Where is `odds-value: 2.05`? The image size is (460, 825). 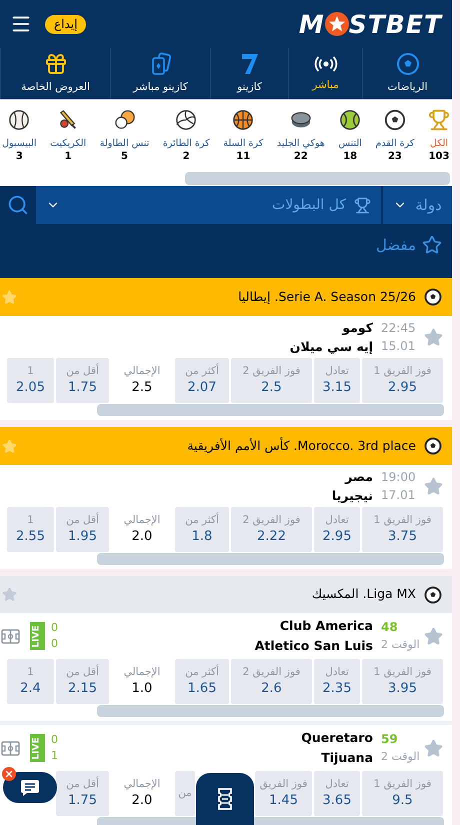
odds-value: 2.05 is located at coordinates (30, 388).